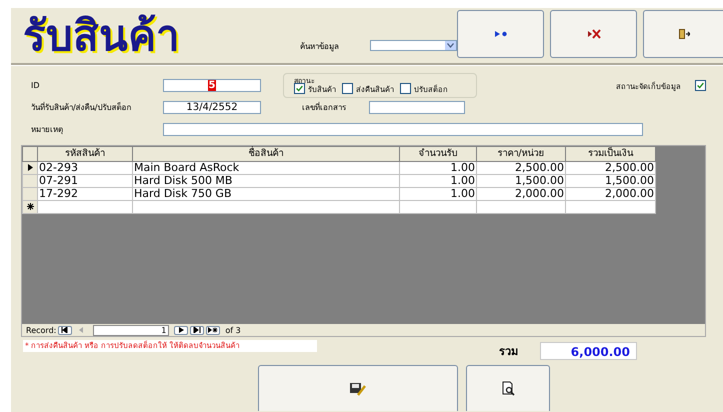 Image resolution: width=723 pixels, height=412 pixels. I want to click on form-title: รับสินค้า, so click(102, 35).